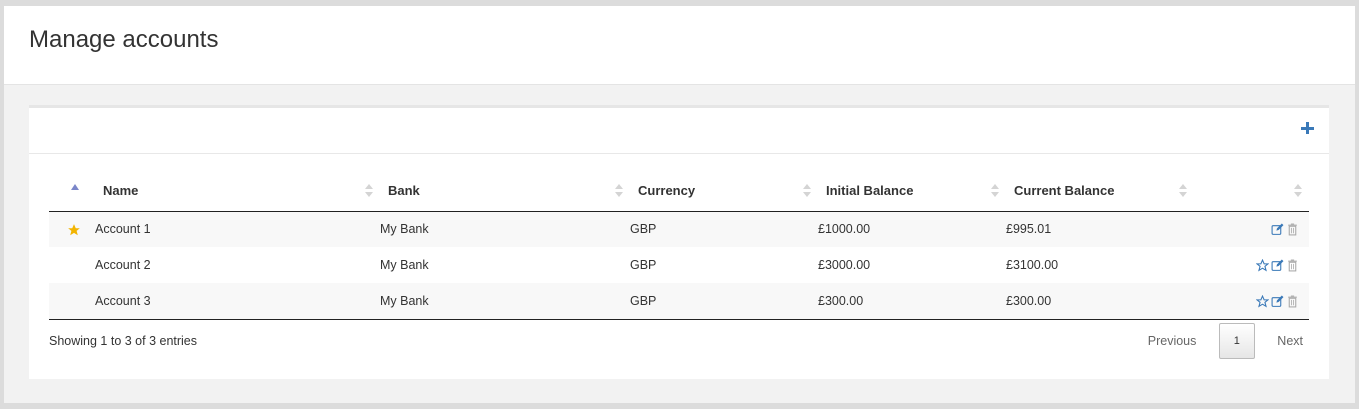 The width and height of the screenshot is (1359, 409). I want to click on star-filled-icon, so click(73, 229).